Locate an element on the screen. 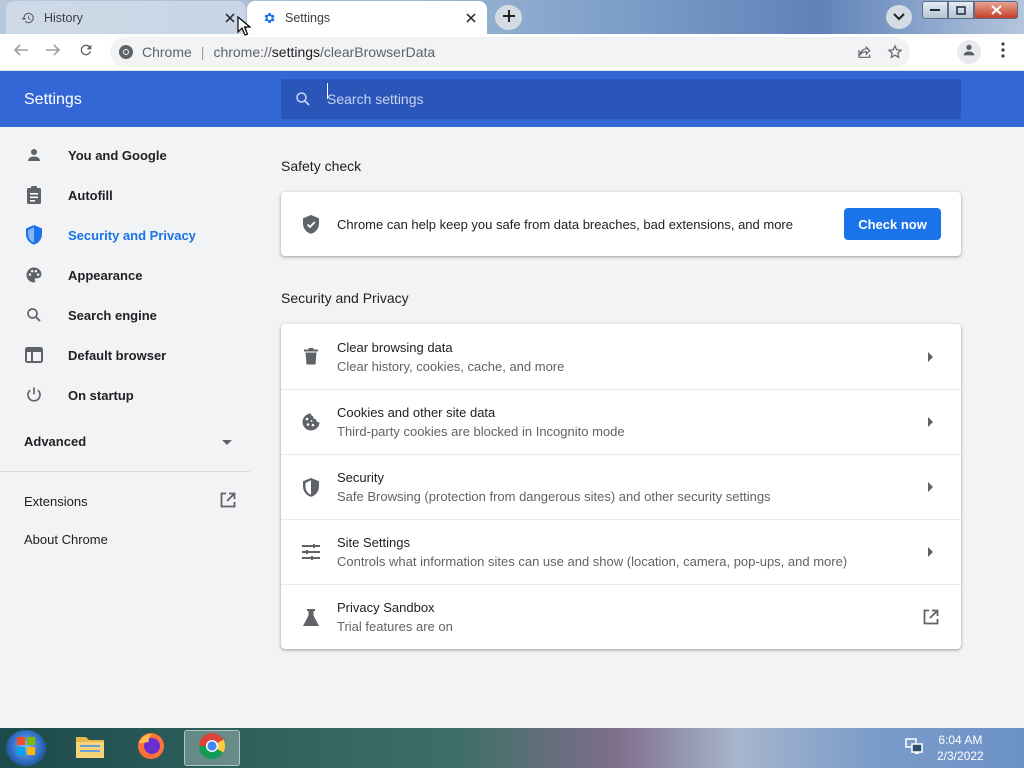 Image resolution: width=1024 pixels, height=768 pixels. url-prefix: chrome:// is located at coordinates (242, 52).